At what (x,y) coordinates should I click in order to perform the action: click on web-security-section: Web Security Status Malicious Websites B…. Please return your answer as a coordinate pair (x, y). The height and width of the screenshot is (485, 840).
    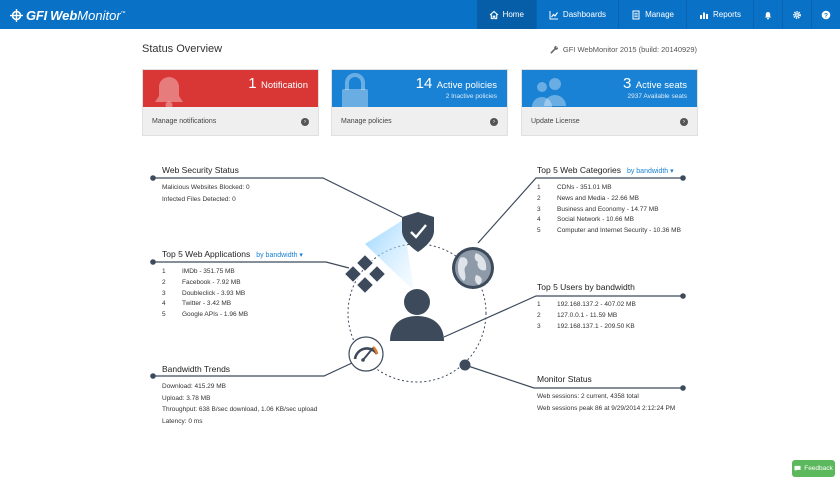
    Looking at the image, I should click on (206, 186).